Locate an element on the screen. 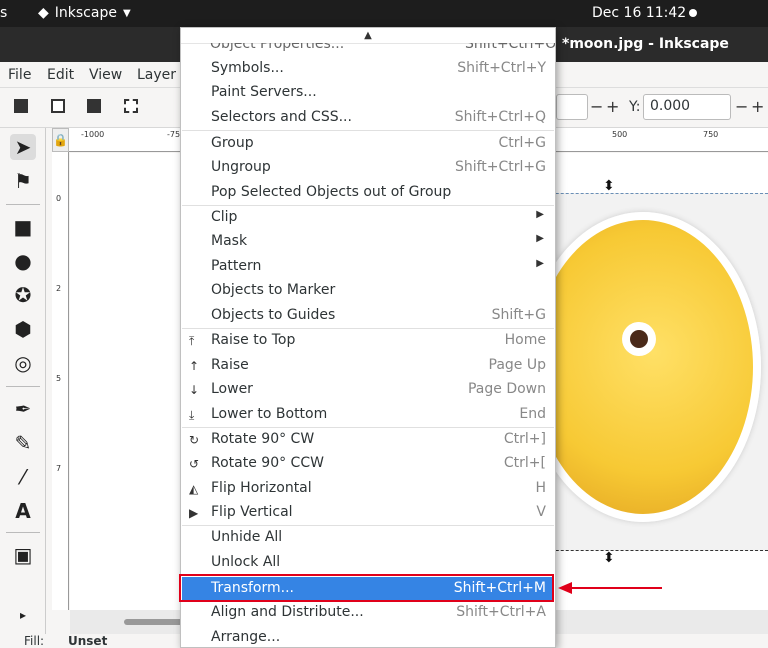 Image resolution: width=768 pixels, height=648 pixels. system-top-bar: s ◆ Inkscape ▼ Dec 16 11:42 is located at coordinates (384, 13).